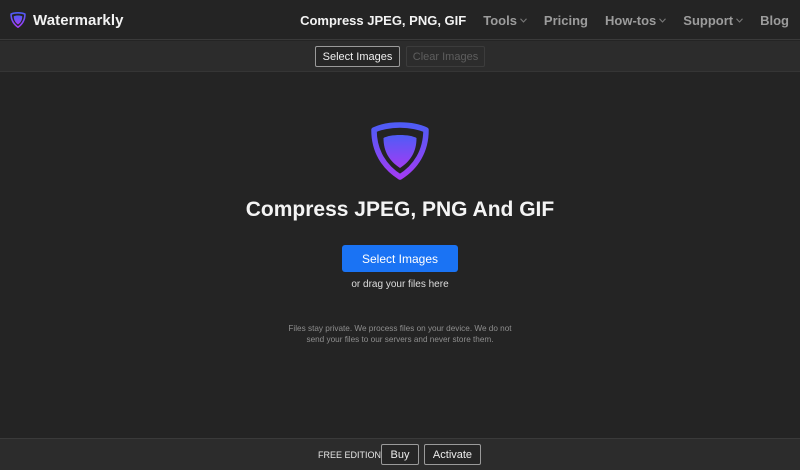  Describe the element at coordinates (445, 56) in the screenshot. I see `toolbar-clear-images-button: Clear Images` at that location.